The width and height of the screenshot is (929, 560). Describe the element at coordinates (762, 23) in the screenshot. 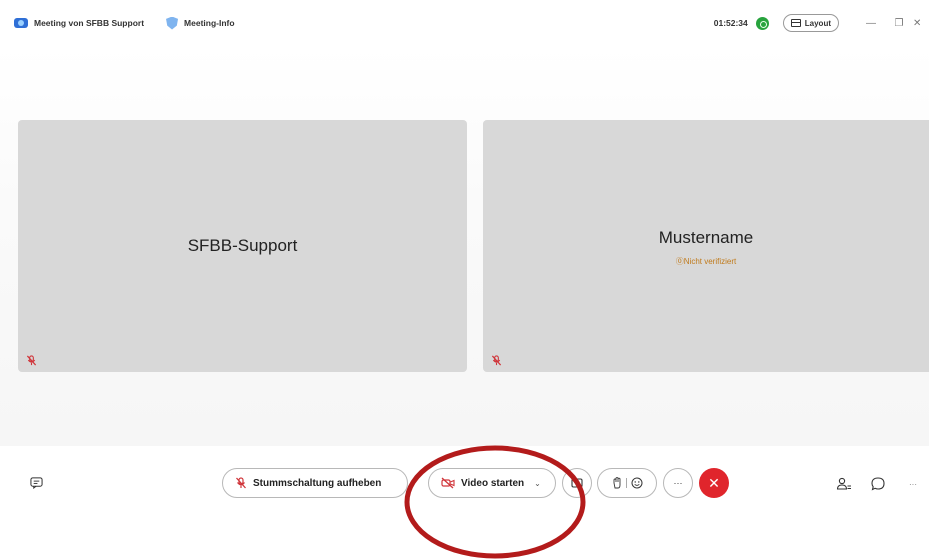

I see `connection-status-icon` at that location.